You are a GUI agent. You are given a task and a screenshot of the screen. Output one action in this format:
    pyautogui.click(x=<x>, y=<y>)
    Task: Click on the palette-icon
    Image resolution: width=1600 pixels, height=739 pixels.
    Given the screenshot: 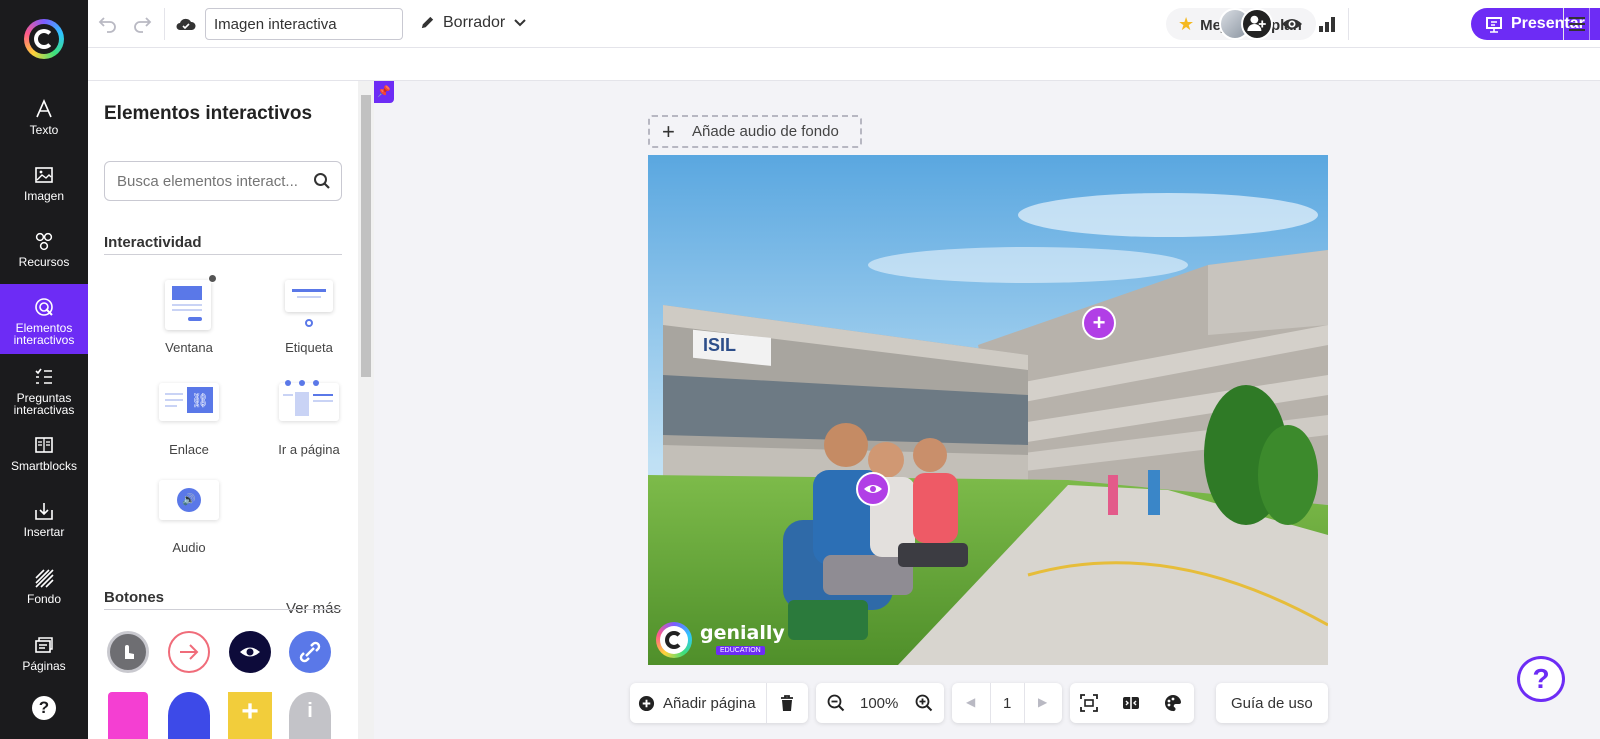 What is the action you would take?
    pyautogui.click(x=1173, y=703)
    